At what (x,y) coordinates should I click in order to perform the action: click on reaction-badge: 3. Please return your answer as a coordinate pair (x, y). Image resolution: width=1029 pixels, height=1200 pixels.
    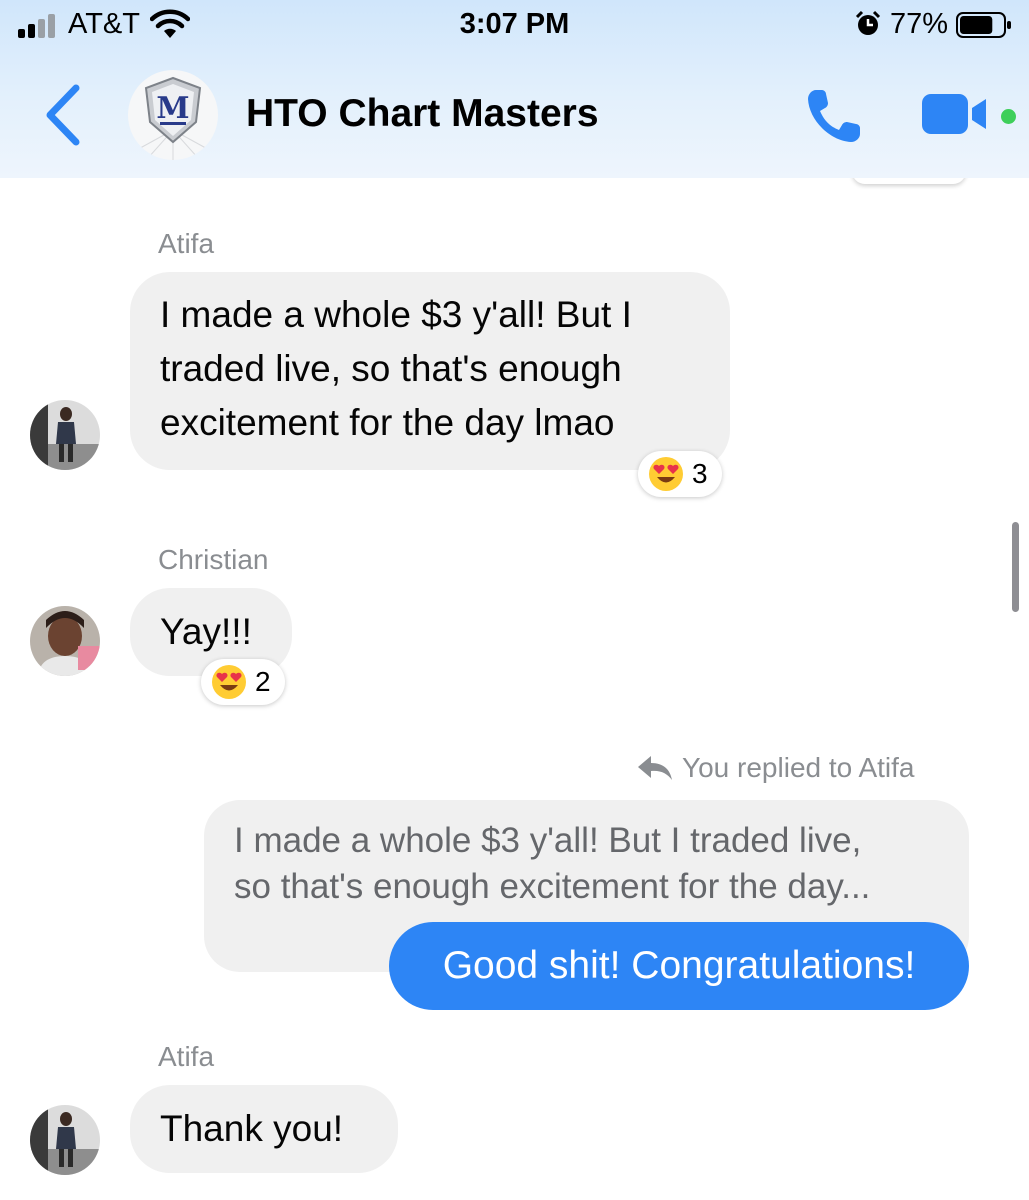
    Looking at the image, I should click on (680, 474).